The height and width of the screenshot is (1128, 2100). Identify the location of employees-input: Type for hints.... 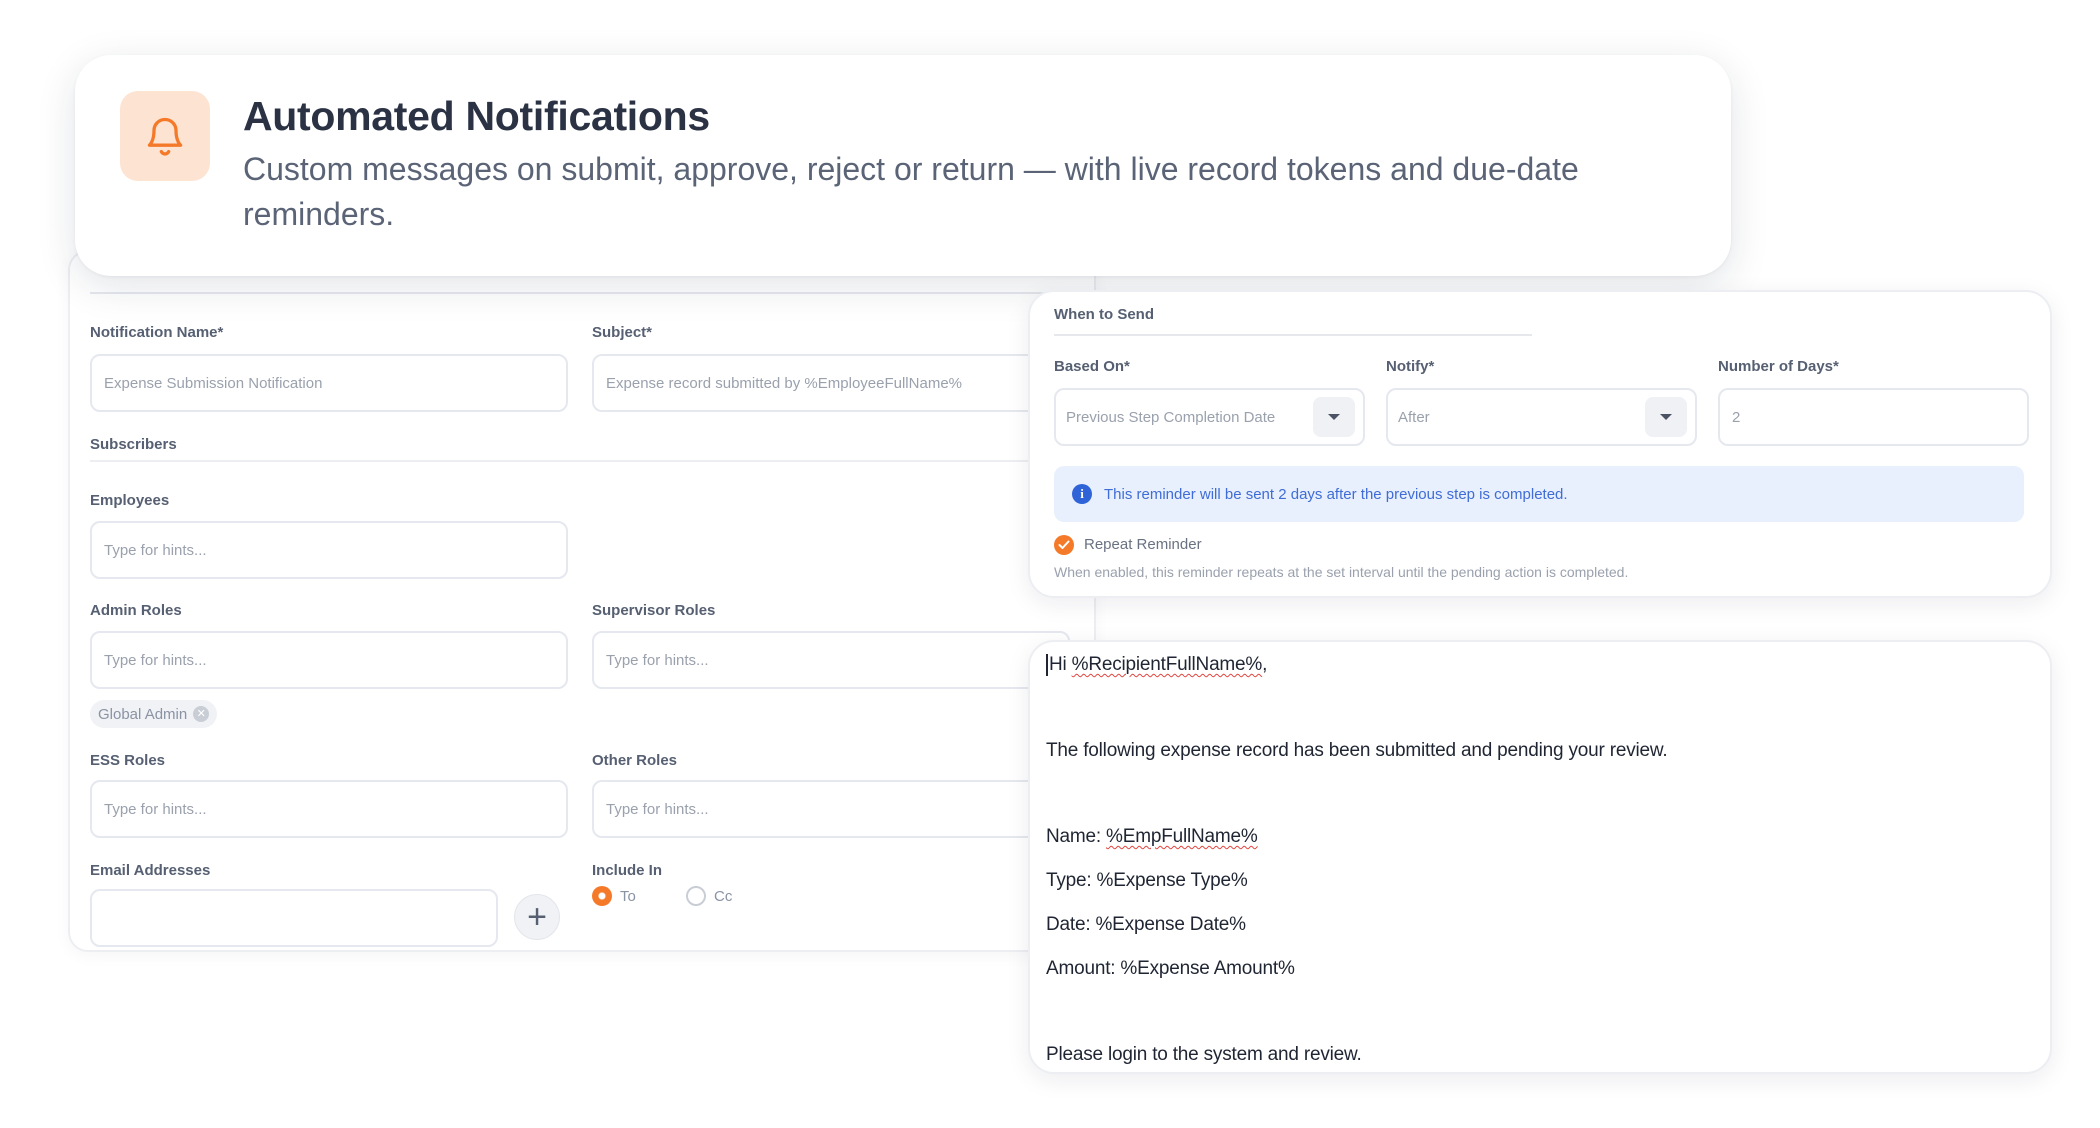
(329, 550).